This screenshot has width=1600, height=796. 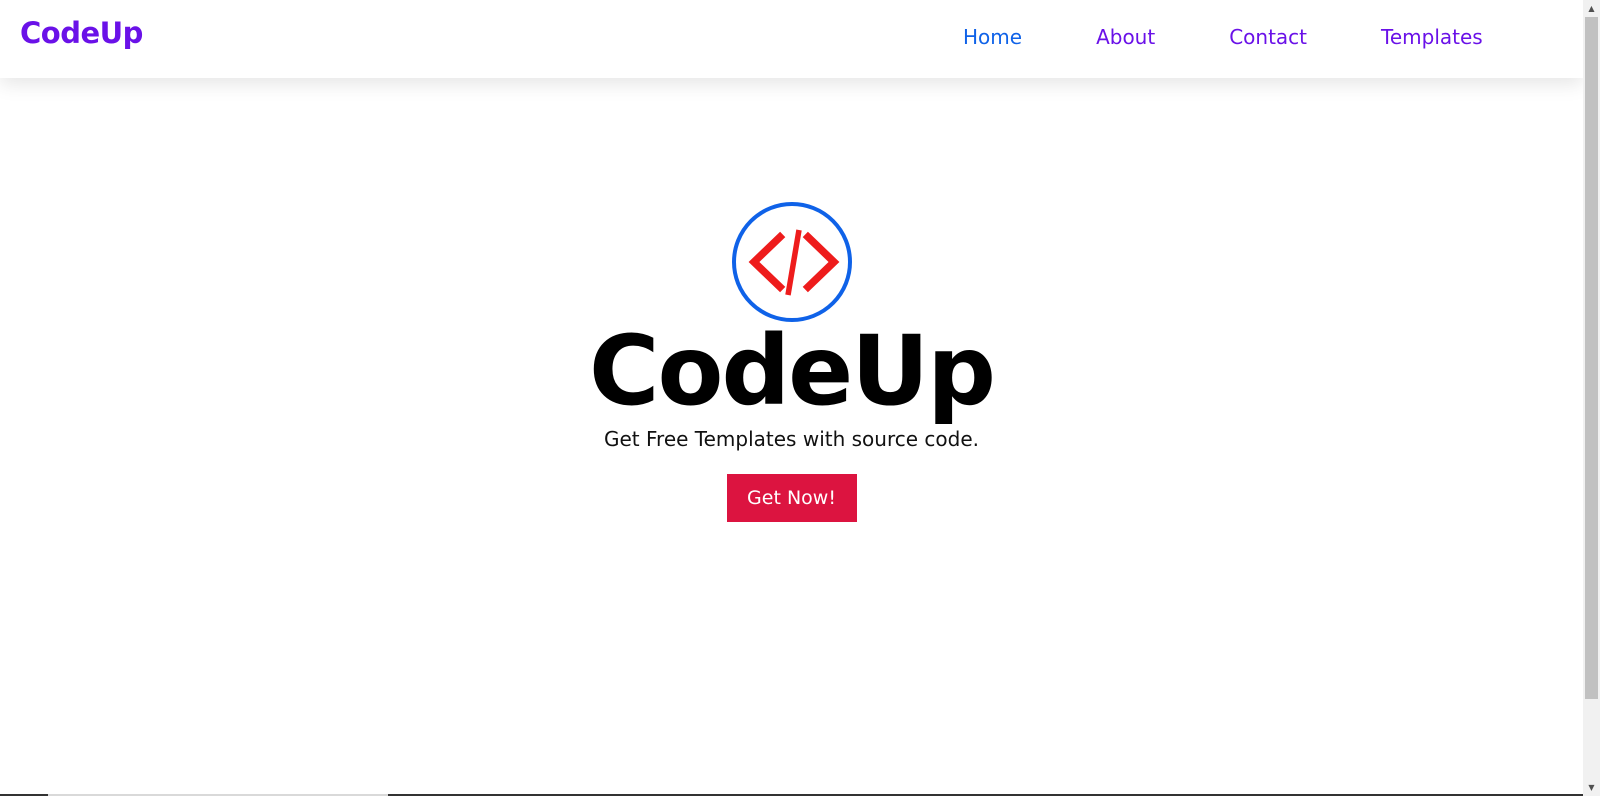 What do you see at coordinates (1432, 37) in the screenshot?
I see `nav-link-templates: Templates` at bounding box center [1432, 37].